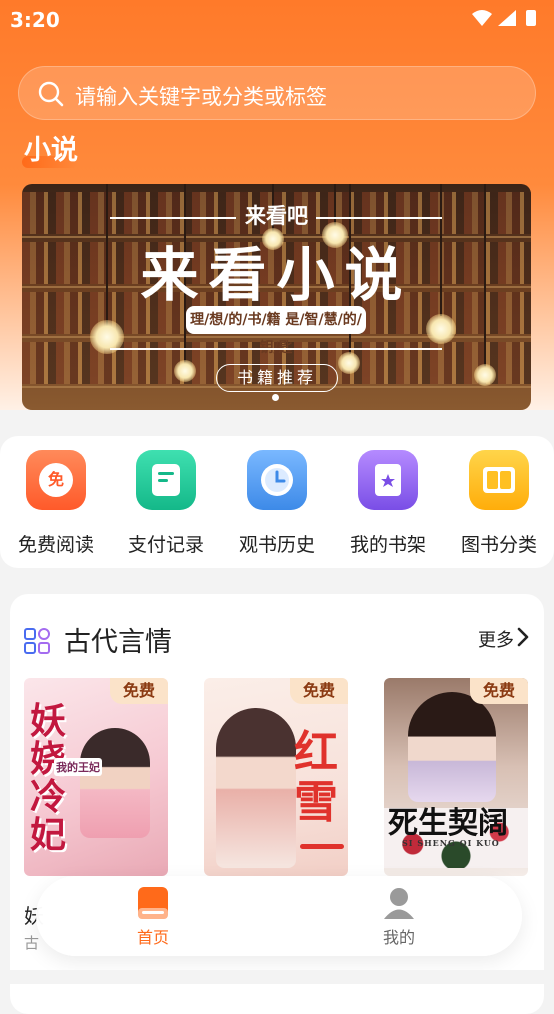 The image size is (554, 1014). What do you see at coordinates (37, 641) in the screenshot?
I see `category-grid-icon` at bounding box center [37, 641].